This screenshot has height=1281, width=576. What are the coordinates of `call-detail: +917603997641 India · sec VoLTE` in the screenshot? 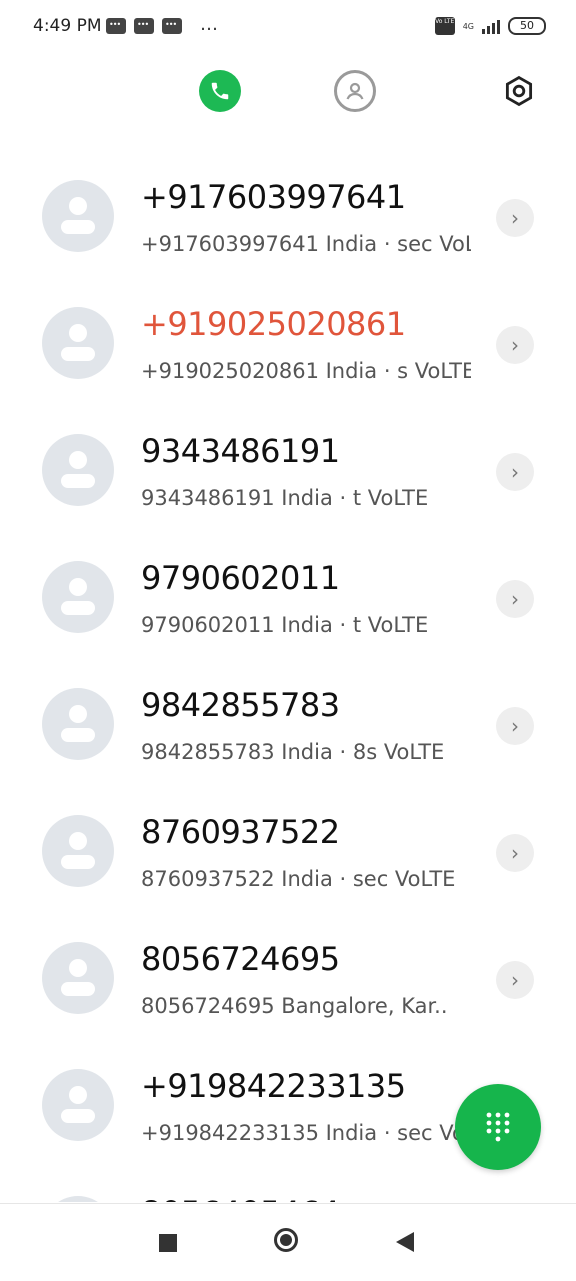 It's located at (306, 244).